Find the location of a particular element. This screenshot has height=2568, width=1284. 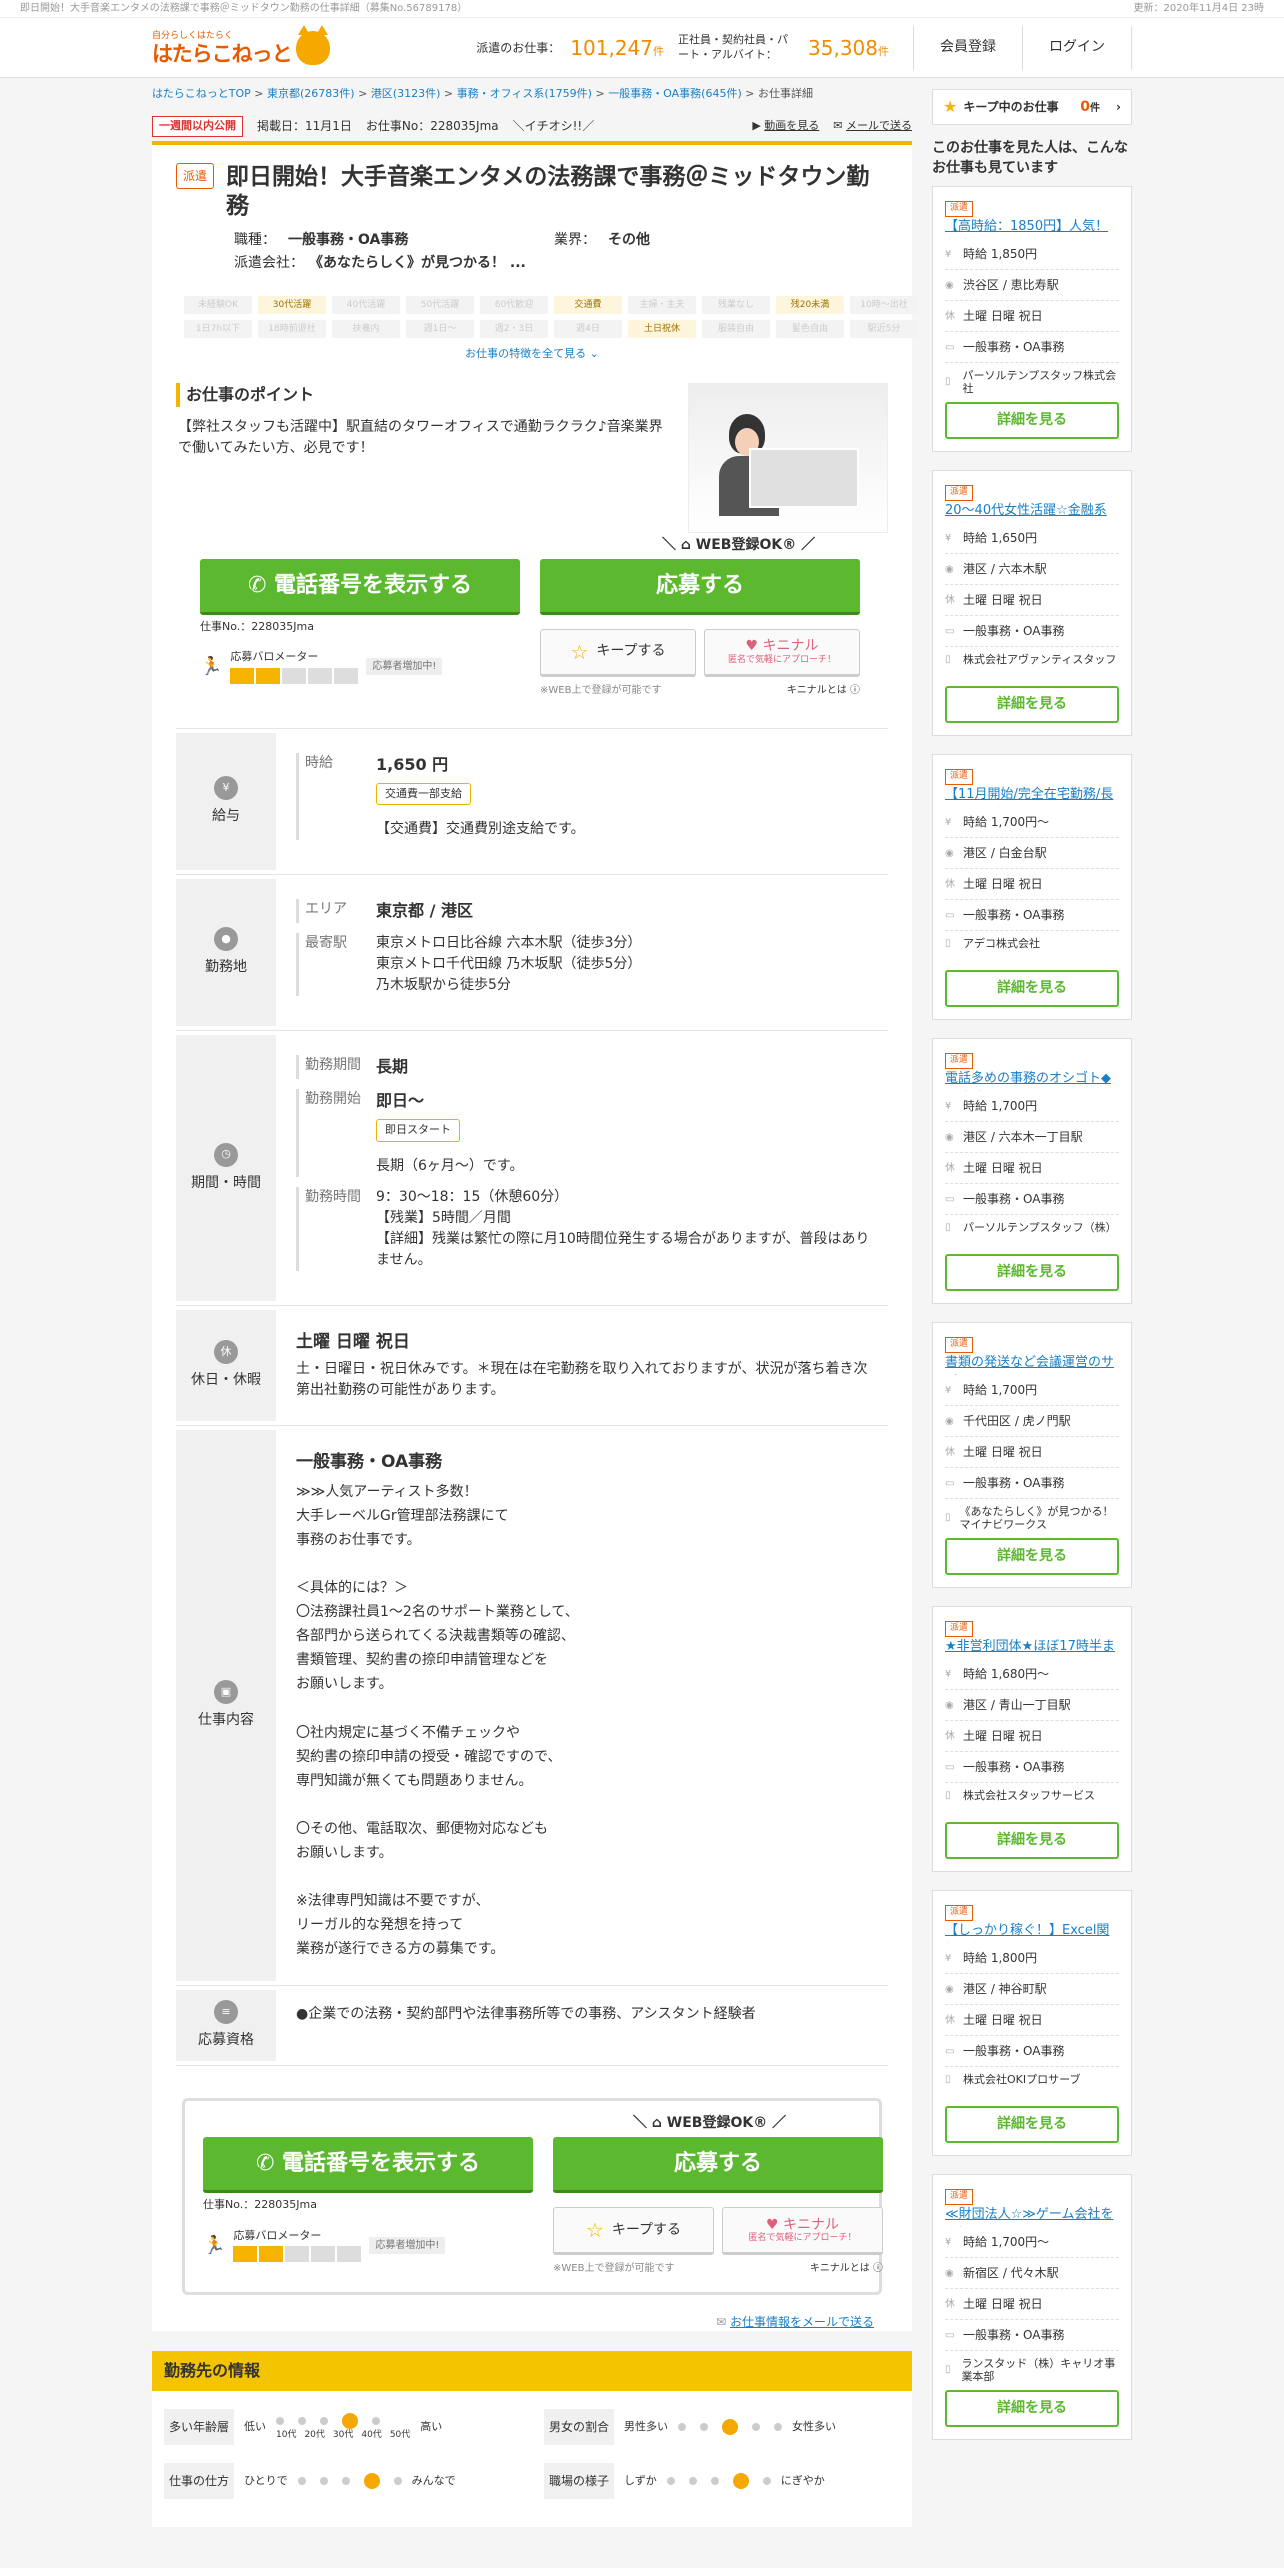

kinenal-button-bottom: ♥ キニナル 匿名で気軽にアプローチ！ is located at coordinates (802, 2231).